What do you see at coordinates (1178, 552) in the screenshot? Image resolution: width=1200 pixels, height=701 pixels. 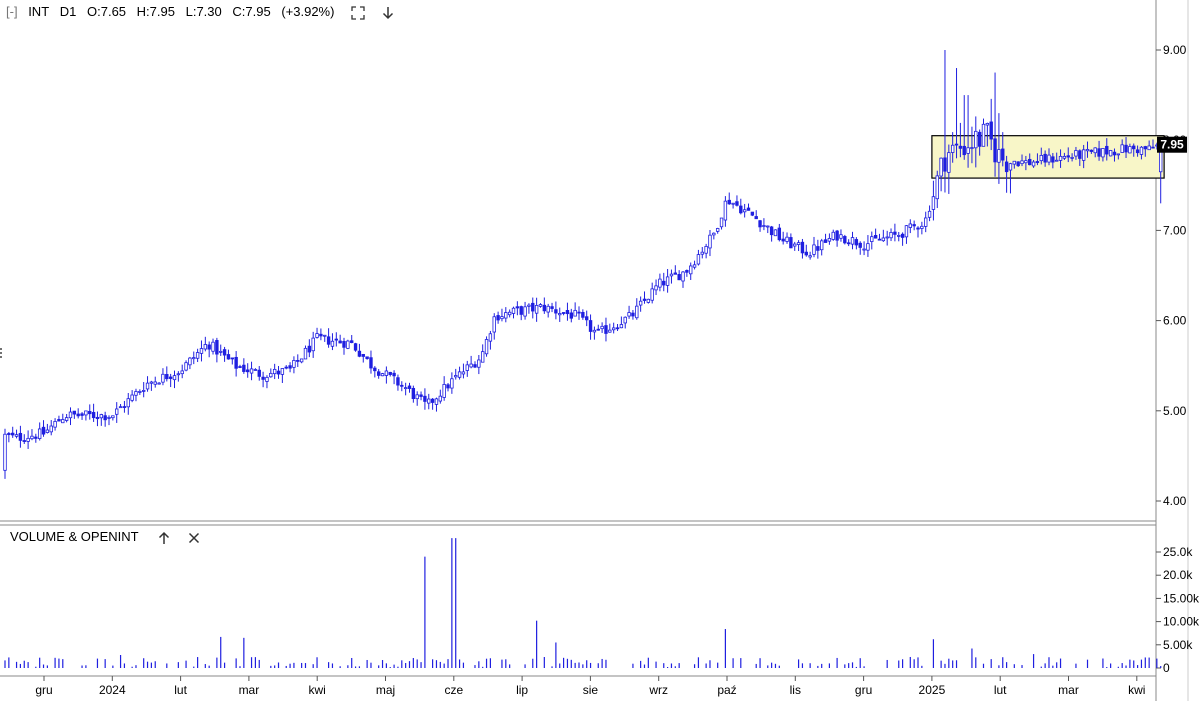 I see `volume-tick-label: 25.0k` at bounding box center [1178, 552].